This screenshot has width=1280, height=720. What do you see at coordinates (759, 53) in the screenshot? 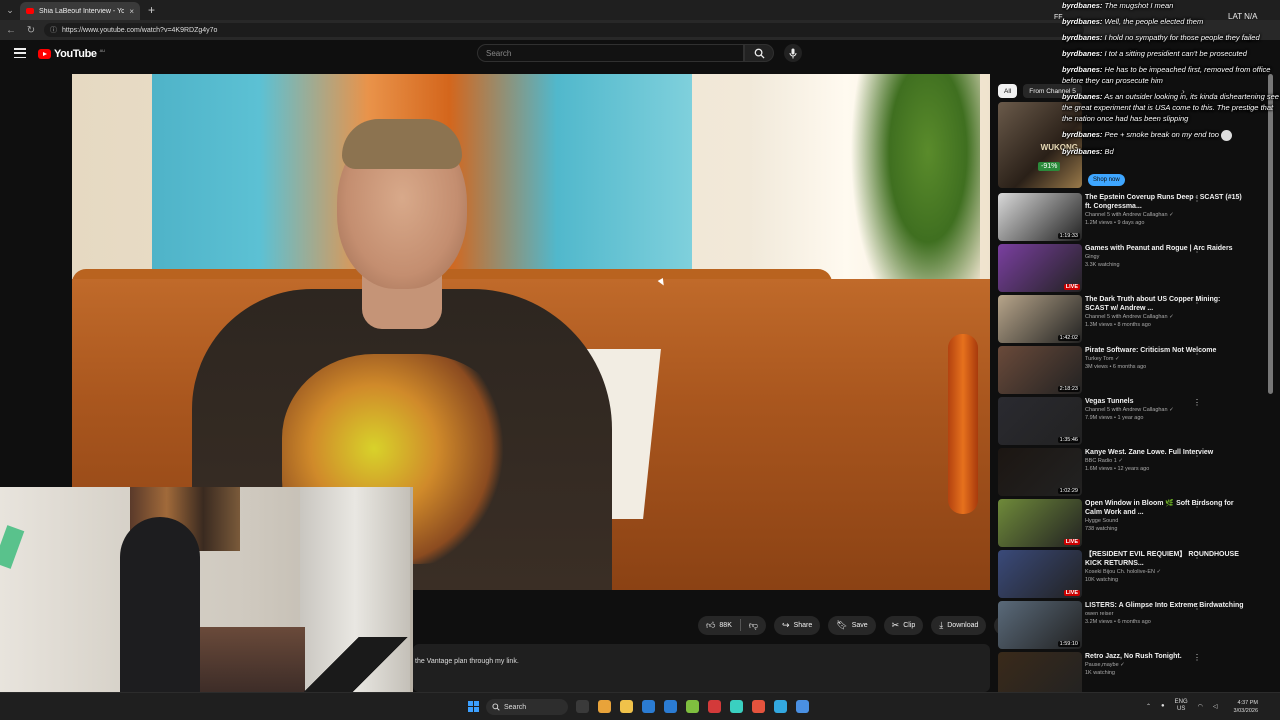
I see `search-button` at bounding box center [759, 53].